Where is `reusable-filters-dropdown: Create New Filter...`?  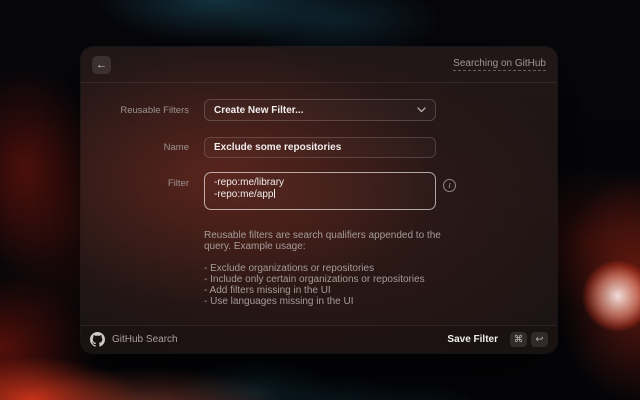 reusable-filters-dropdown: Create New Filter... is located at coordinates (320, 110).